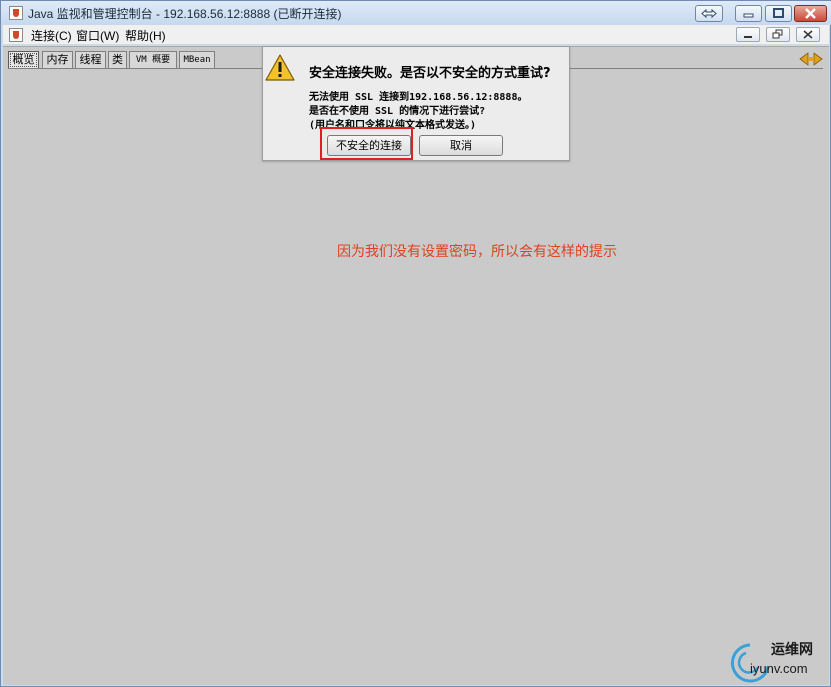 This screenshot has height=687, width=831. I want to click on tab-threads: 线程, so click(90, 60).